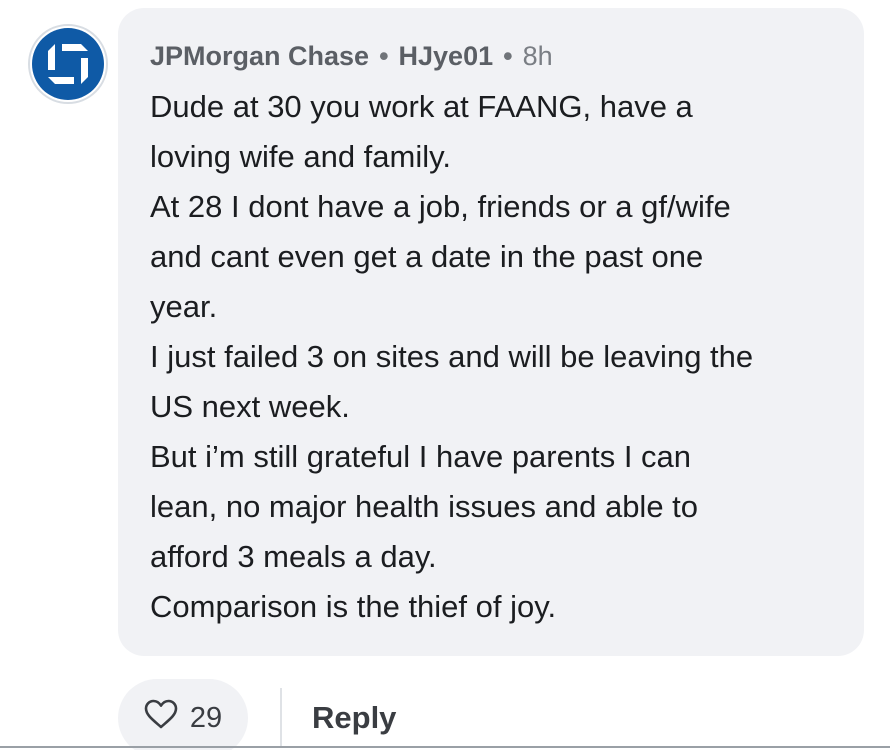 This screenshot has height=750, width=890. Describe the element at coordinates (206, 717) in the screenshot. I see `like-count: 29` at that location.